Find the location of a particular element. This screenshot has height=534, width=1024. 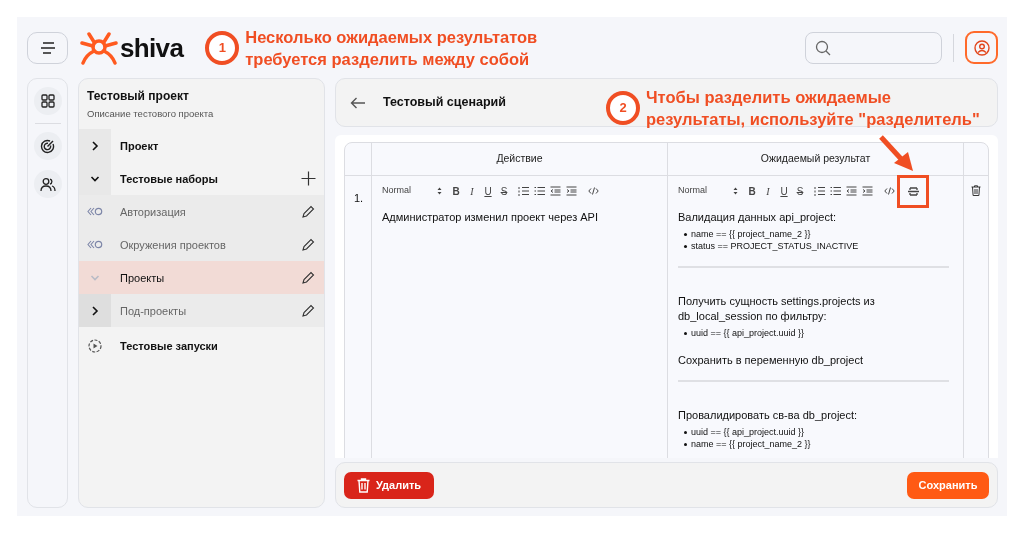

text-paragraph: Провалидировать св-ва db_project: is located at coordinates (768, 415).